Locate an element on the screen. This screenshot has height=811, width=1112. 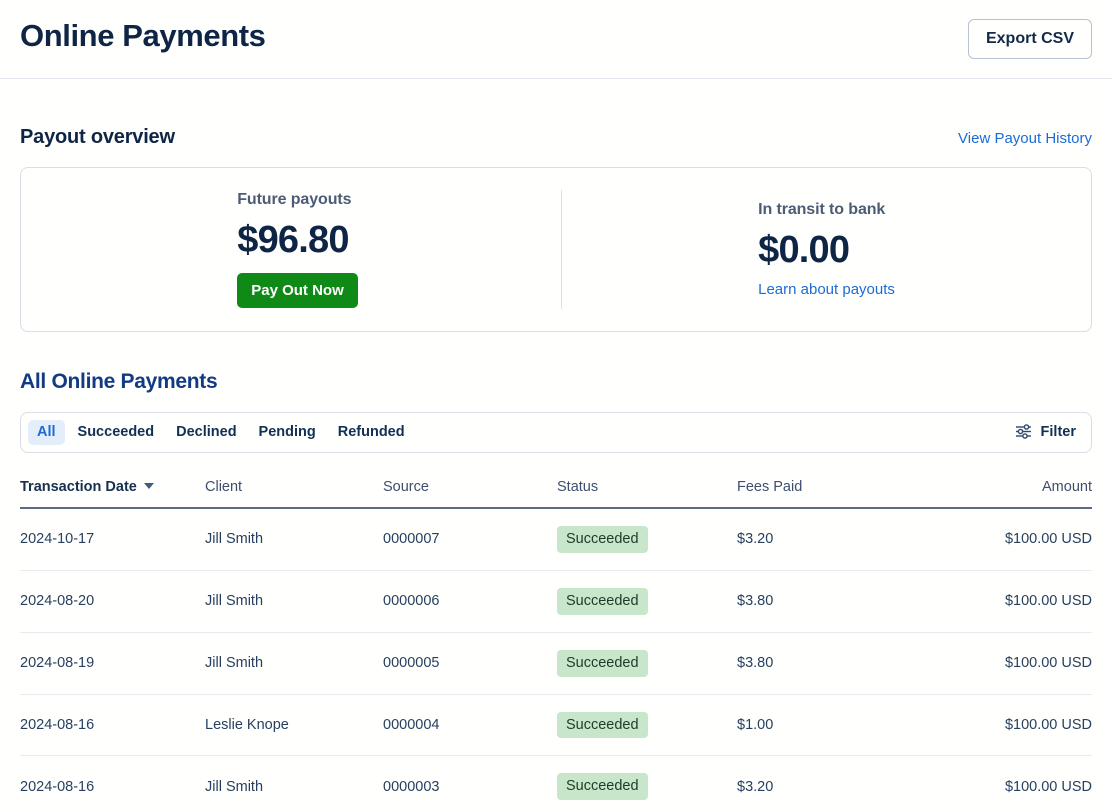
column-header-fees-paid: Fees Paid is located at coordinates (829, 481).